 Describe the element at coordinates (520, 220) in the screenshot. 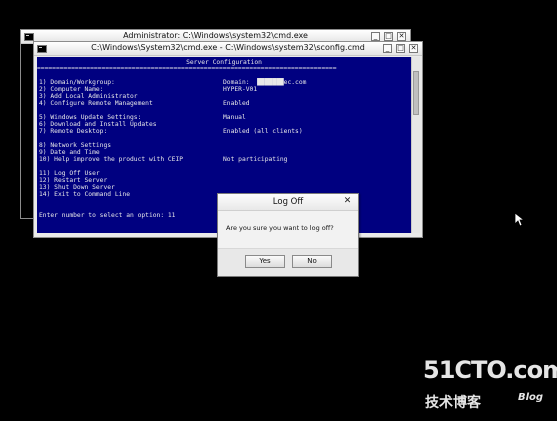

I see `mouse-pointer-icon` at that location.